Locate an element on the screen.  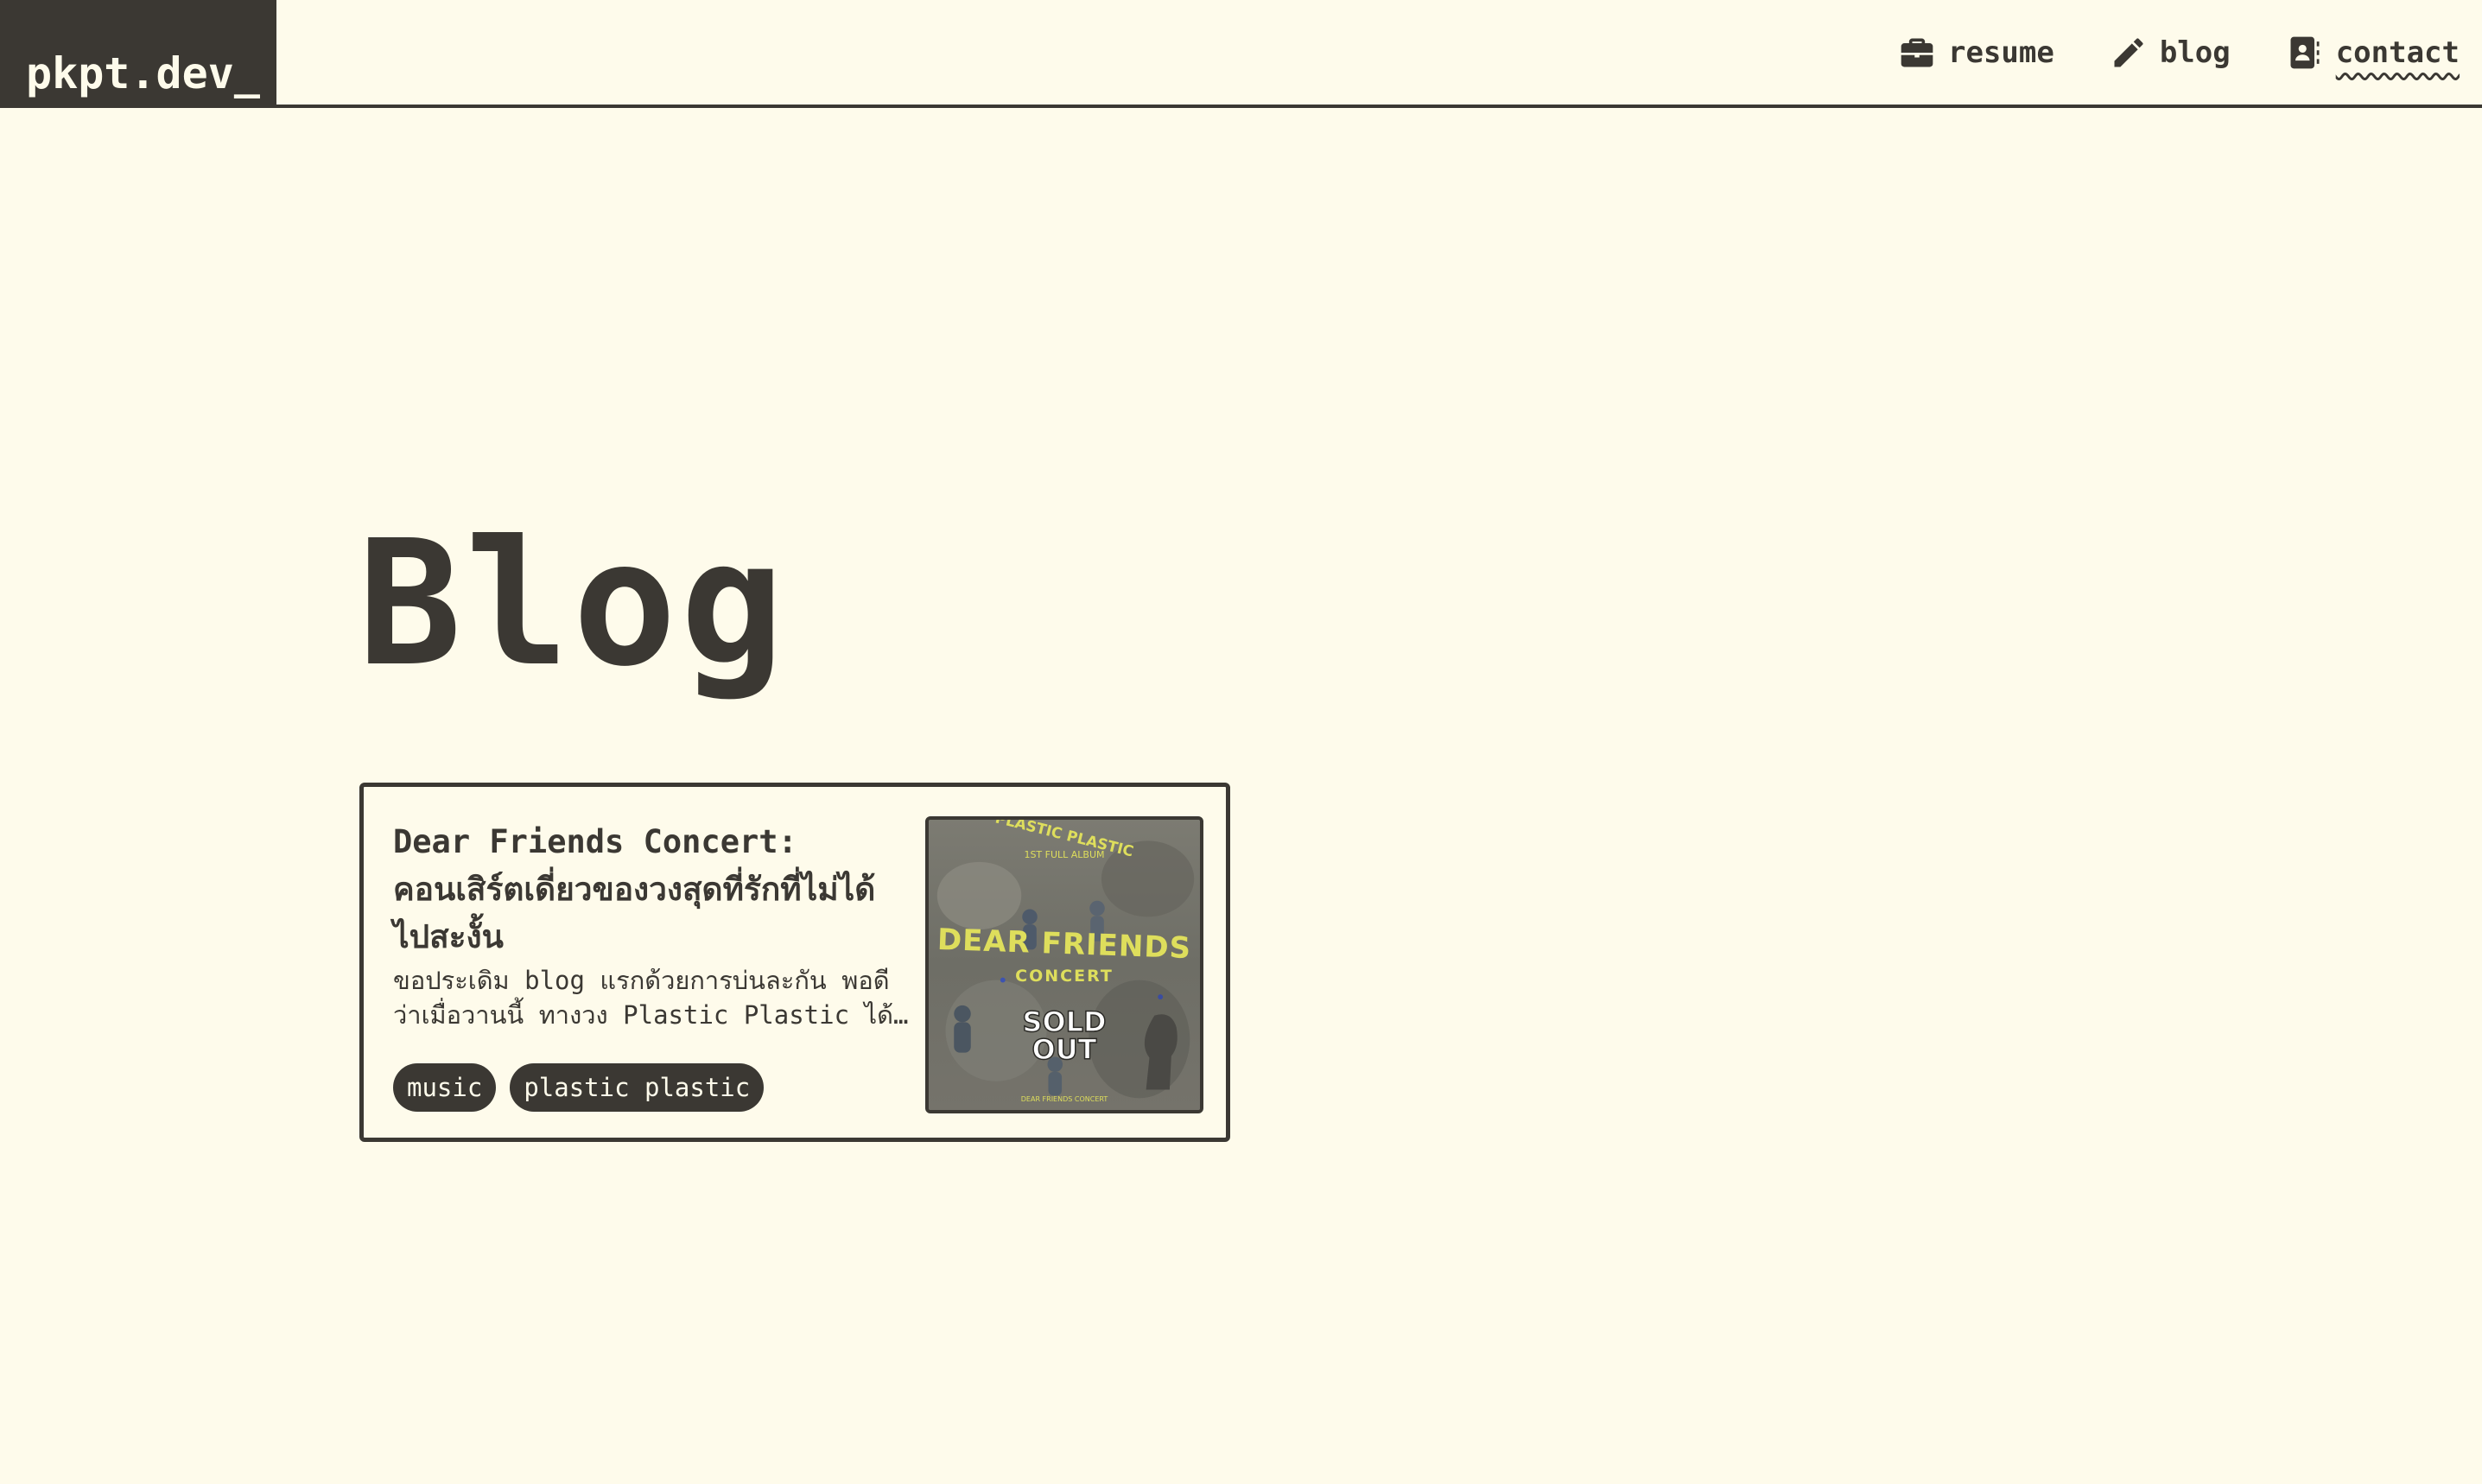
main-nav: resume blog contact is located at coordinates (2179, 52).